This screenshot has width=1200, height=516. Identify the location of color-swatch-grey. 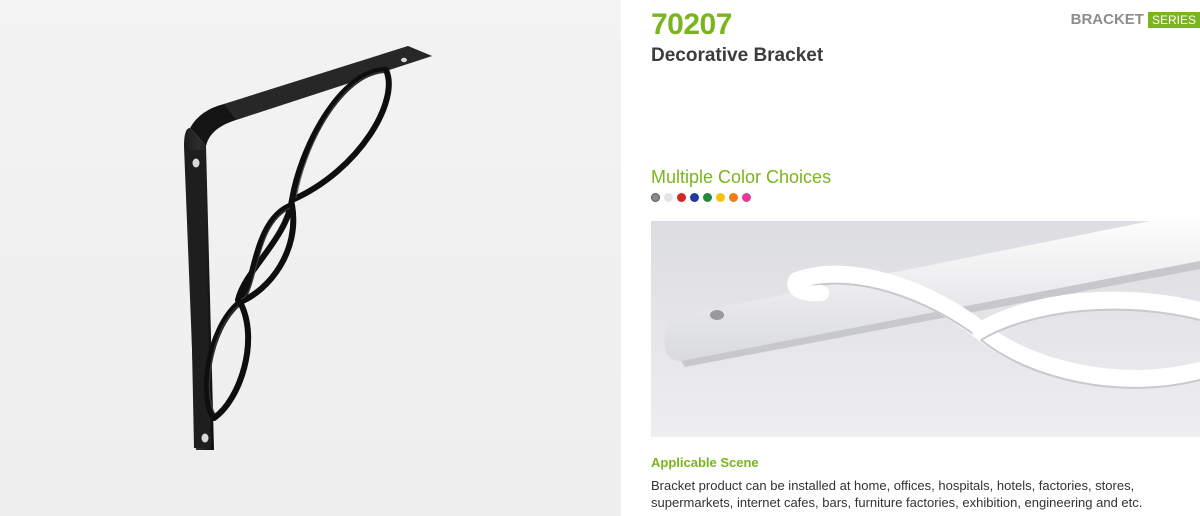
(655, 197).